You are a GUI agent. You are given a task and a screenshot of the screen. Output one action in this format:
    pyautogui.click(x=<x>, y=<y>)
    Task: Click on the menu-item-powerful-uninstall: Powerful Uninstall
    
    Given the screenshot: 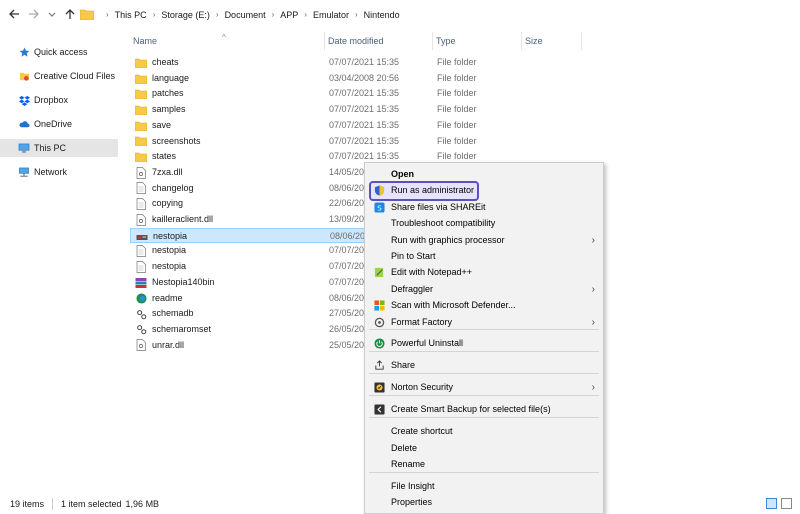 What is the action you would take?
    pyautogui.click(x=484, y=343)
    